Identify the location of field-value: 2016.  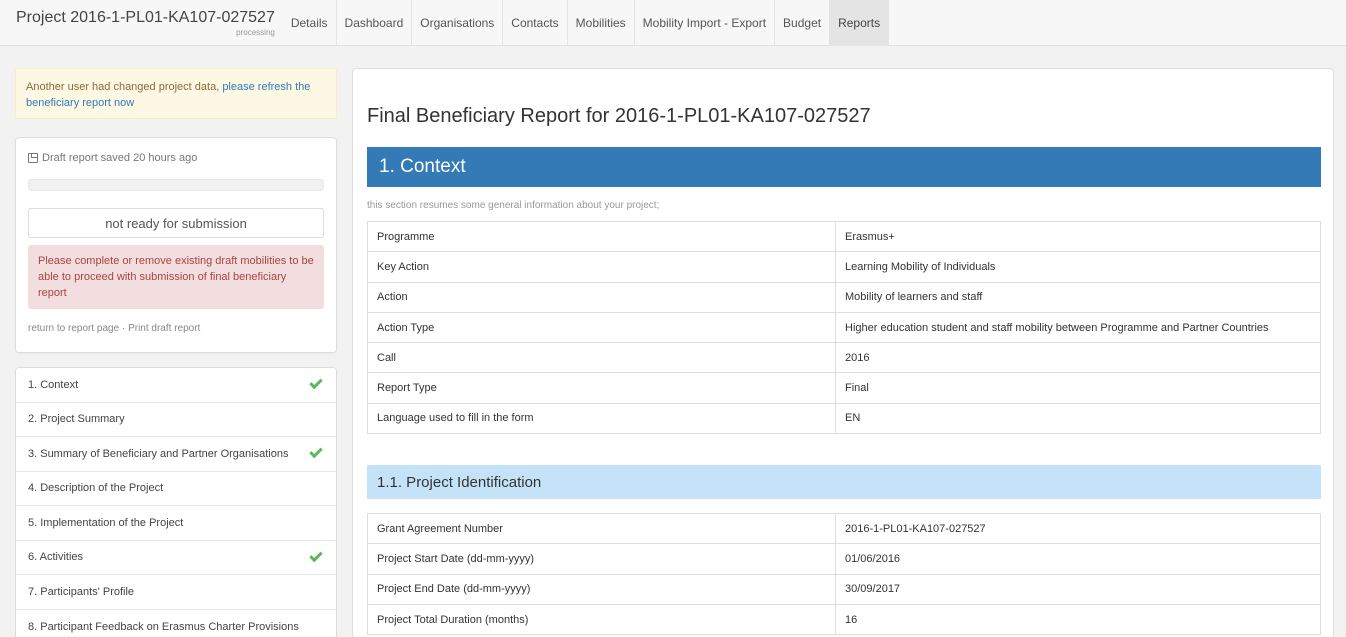
(1078, 358).